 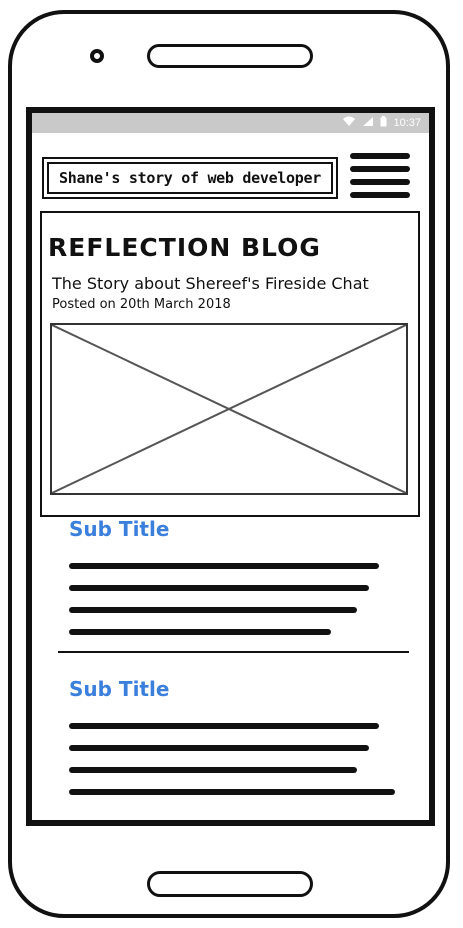 What do you see at coordinates (349, 123) in the screenshot?
I see `wifi-icon` at bounding box center [349, 123].